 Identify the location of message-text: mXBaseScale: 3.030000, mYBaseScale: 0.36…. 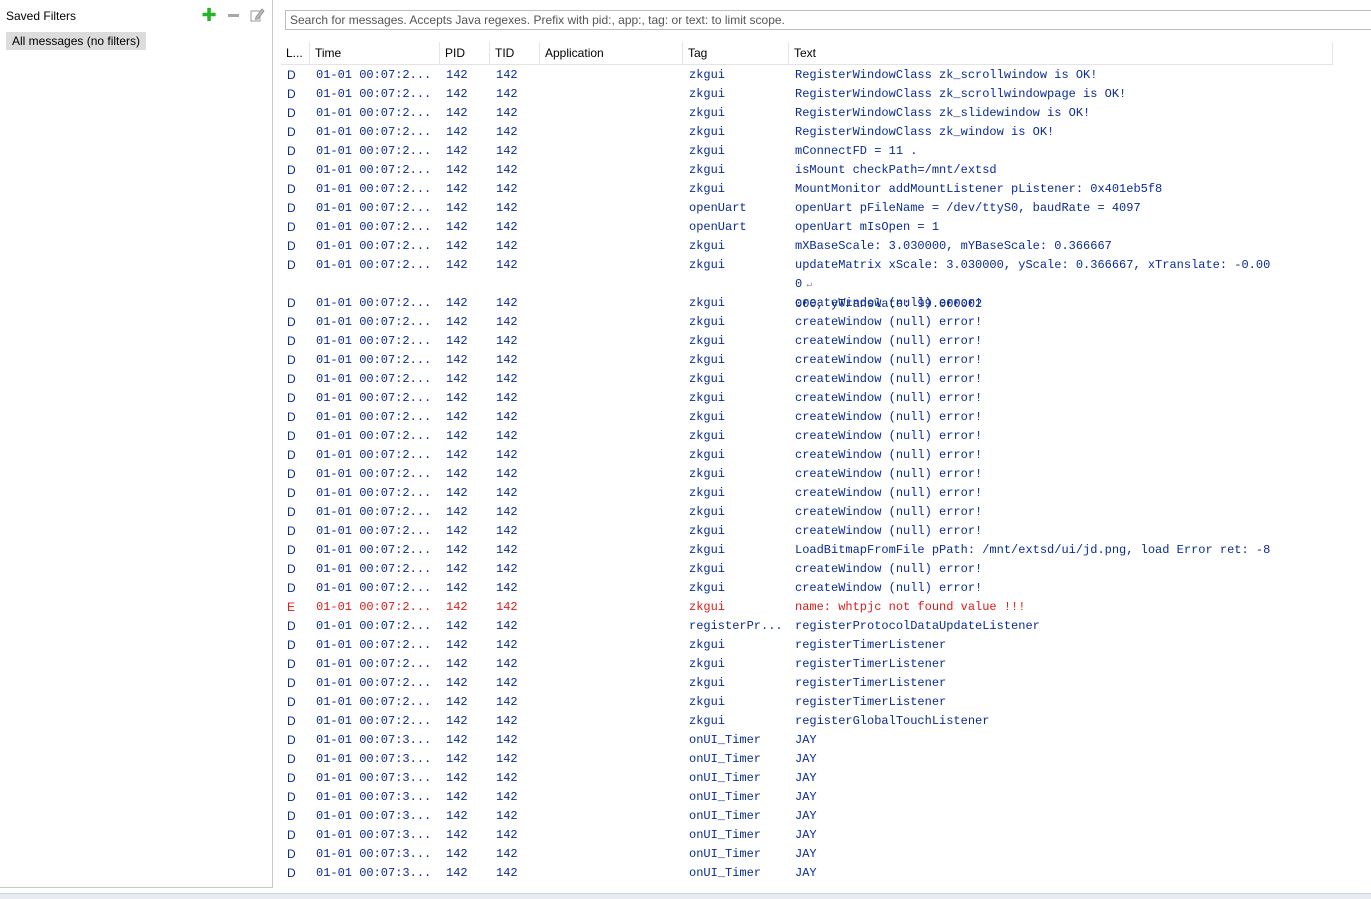
(953, 246).